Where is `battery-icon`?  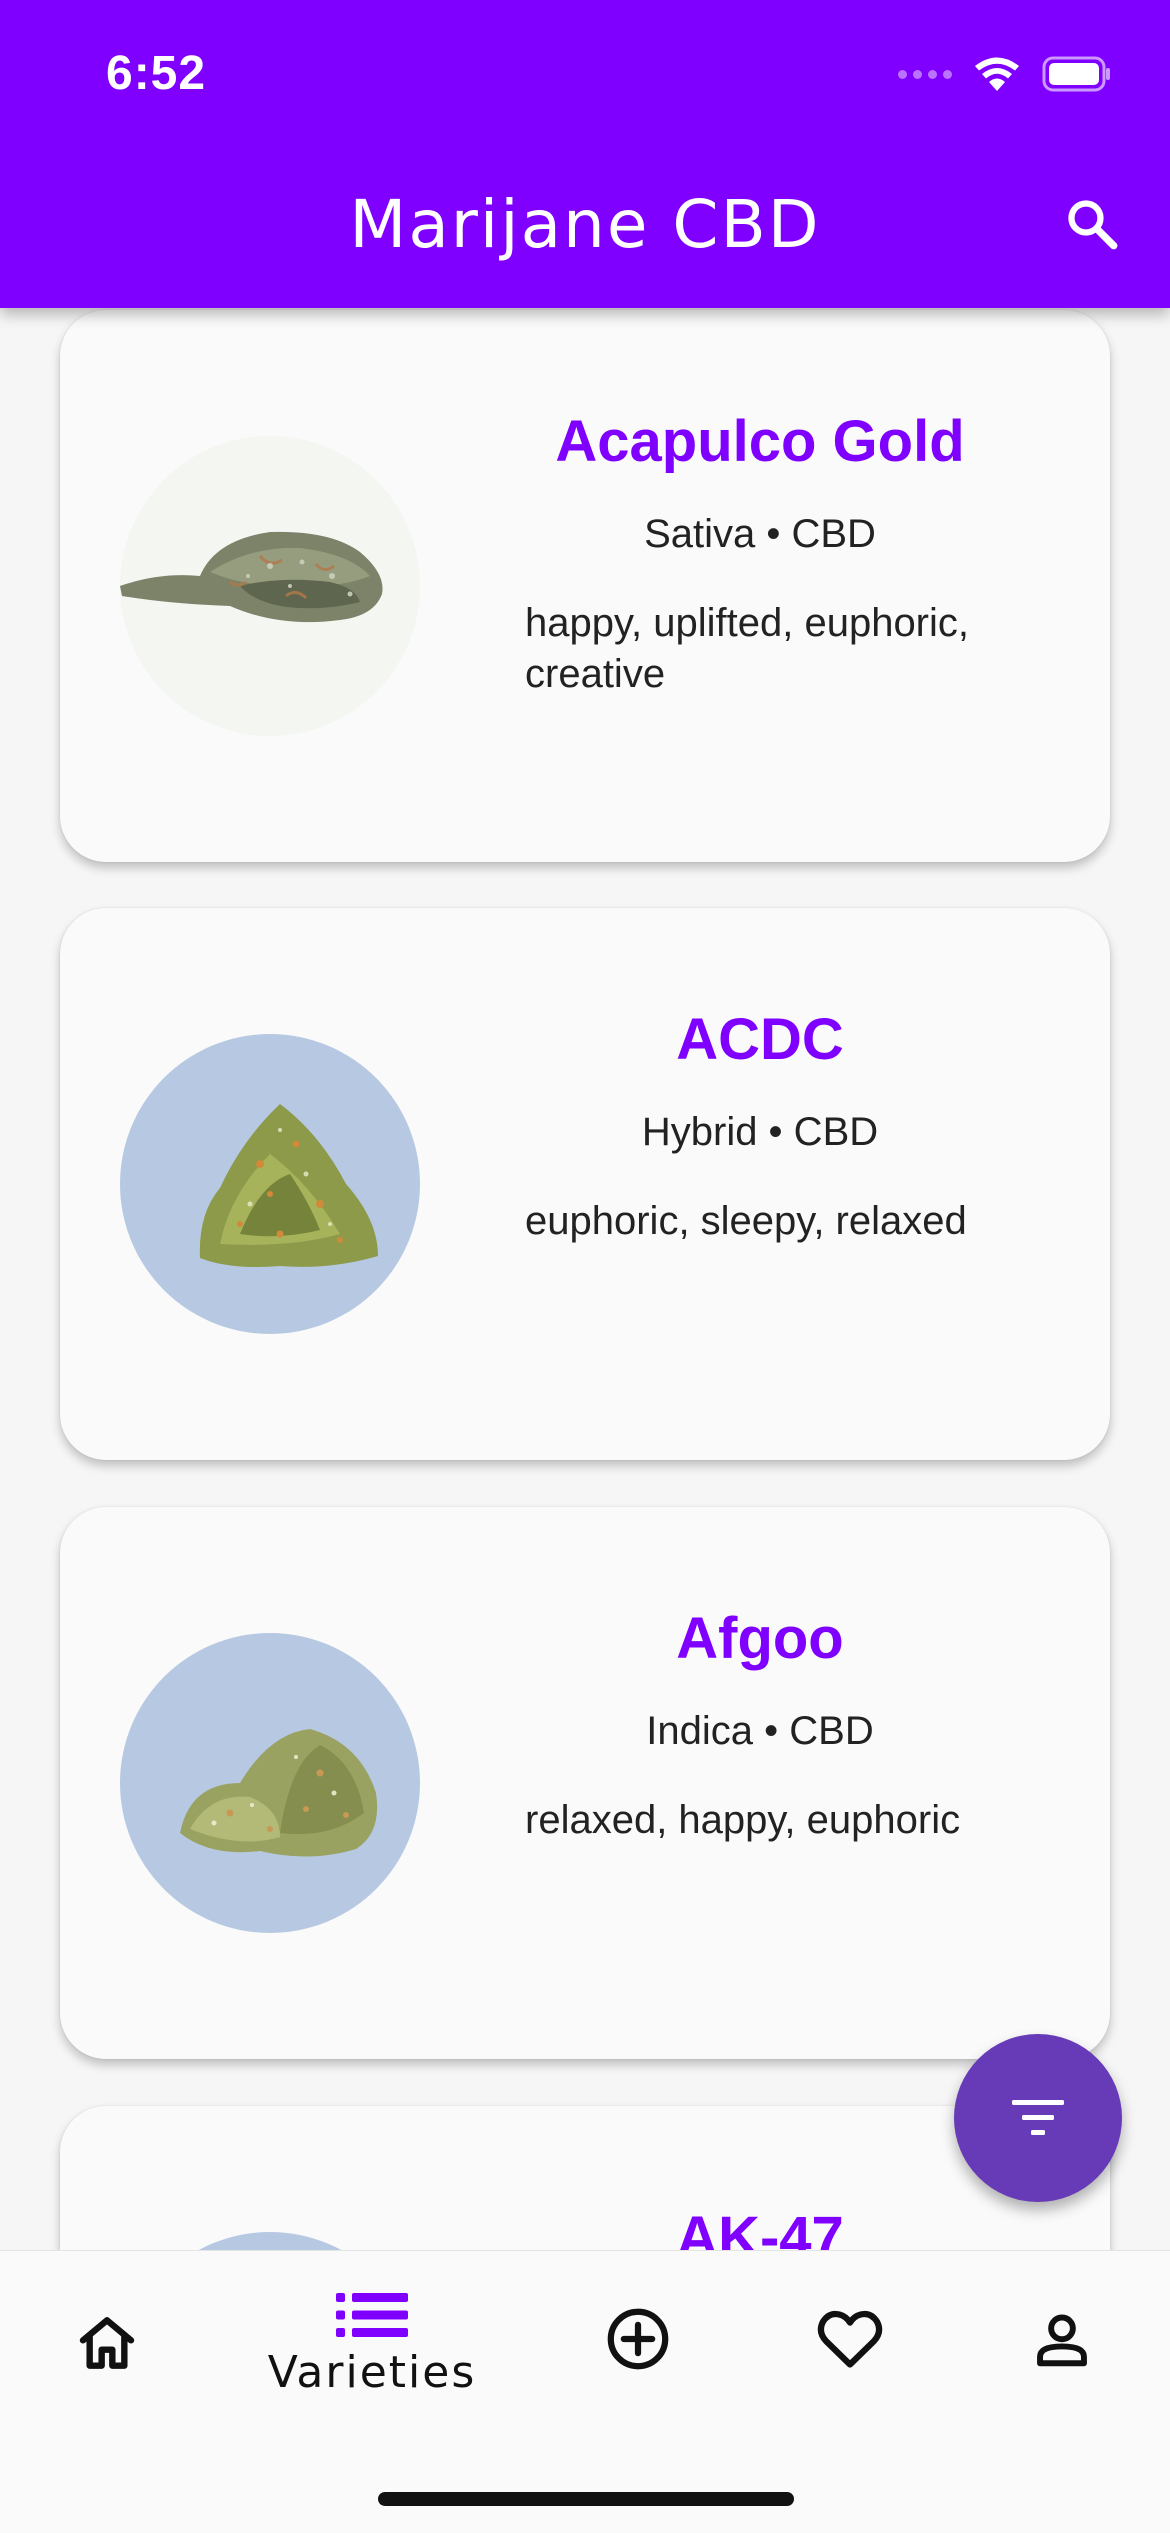
battery-icon is located at coordinates (1077, 74).